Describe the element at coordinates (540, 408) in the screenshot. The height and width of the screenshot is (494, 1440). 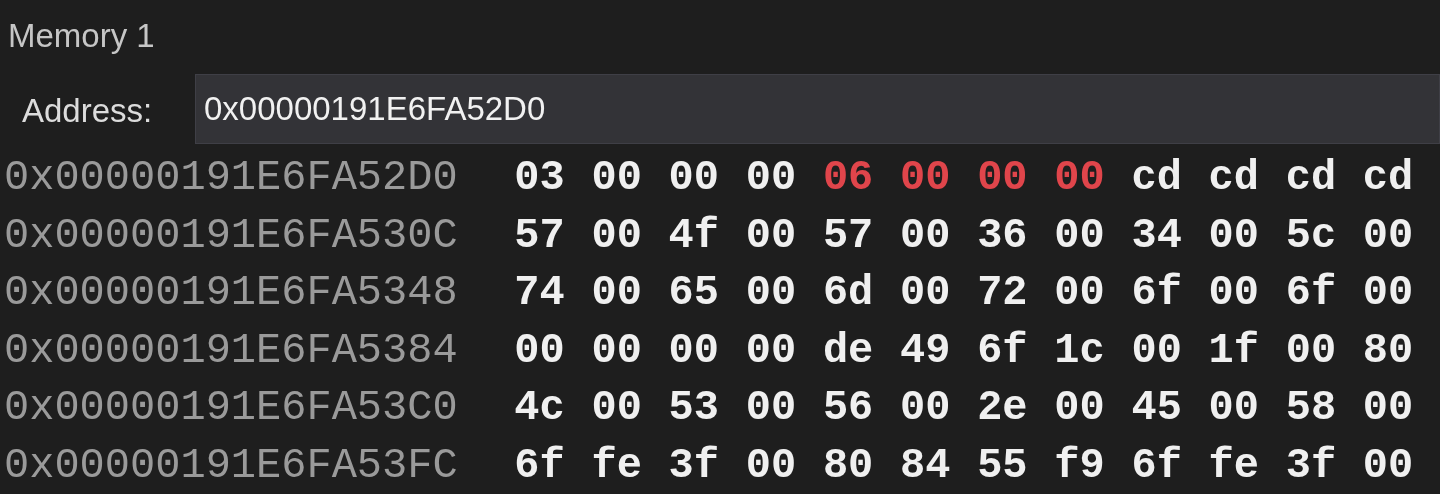
I see `byte-value: 4c` at that location.